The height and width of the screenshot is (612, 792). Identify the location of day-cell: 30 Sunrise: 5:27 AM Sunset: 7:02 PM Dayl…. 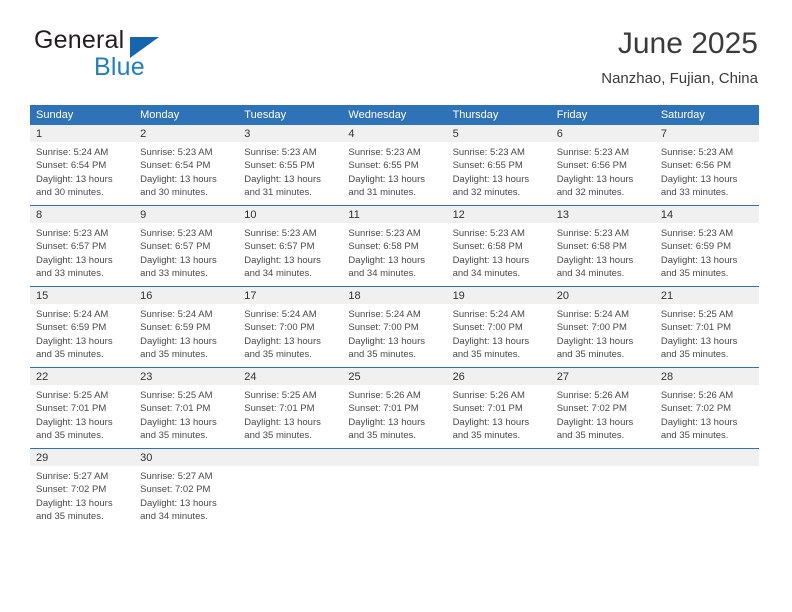
(186, 489).